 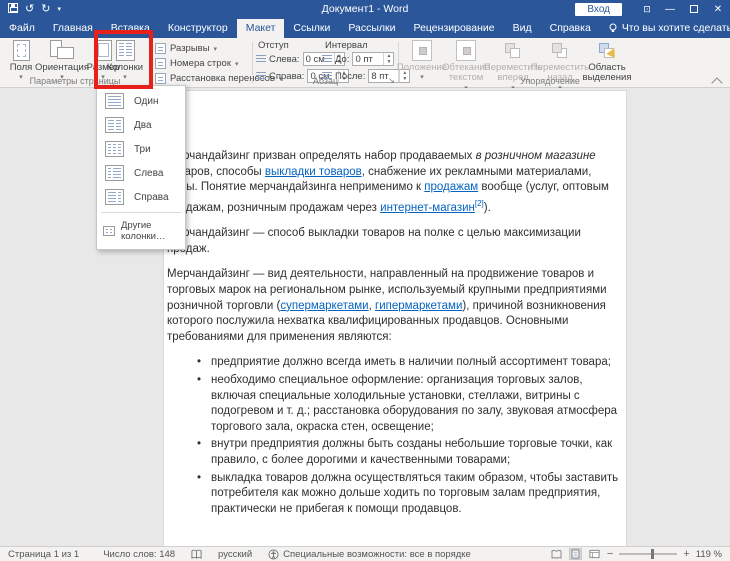 What do you see at coordinates (513, 50) in the screenshot?
I see `bring-forward-icon` at bounding box center [513, 50].